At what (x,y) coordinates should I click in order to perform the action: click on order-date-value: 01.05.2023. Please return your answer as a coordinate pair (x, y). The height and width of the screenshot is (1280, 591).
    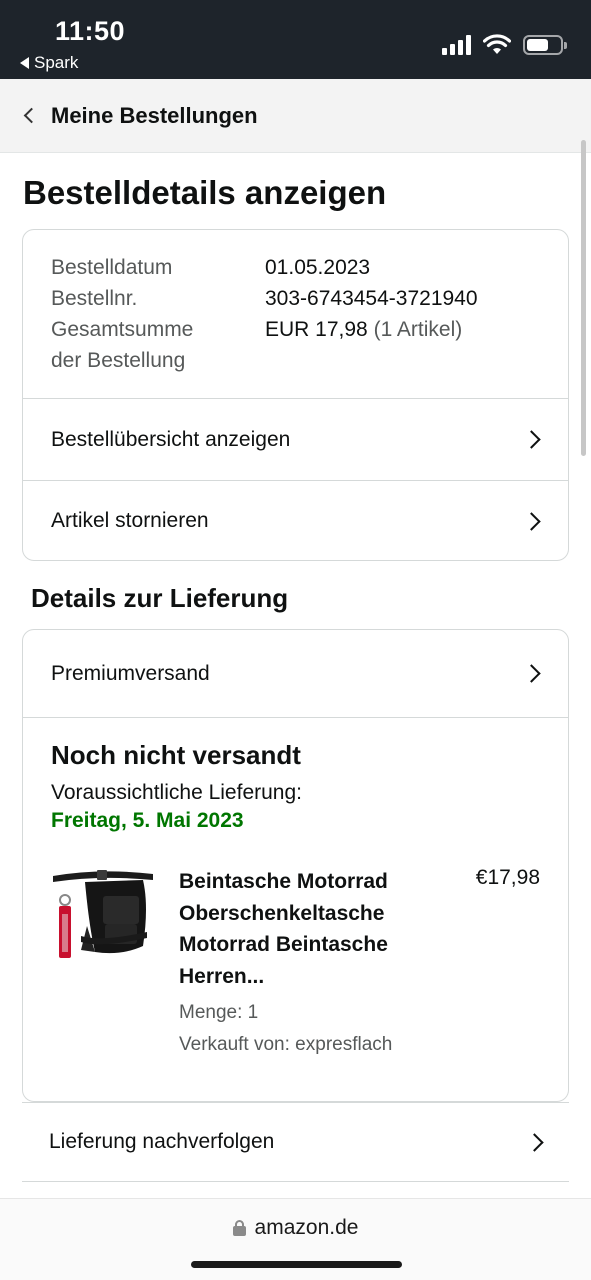
    Looking at the image, I should click on (318, 267).